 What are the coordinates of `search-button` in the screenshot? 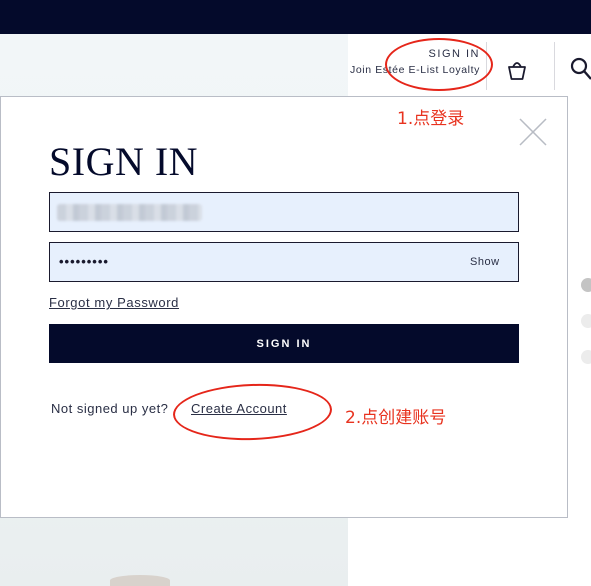 It's located at (580, 69).